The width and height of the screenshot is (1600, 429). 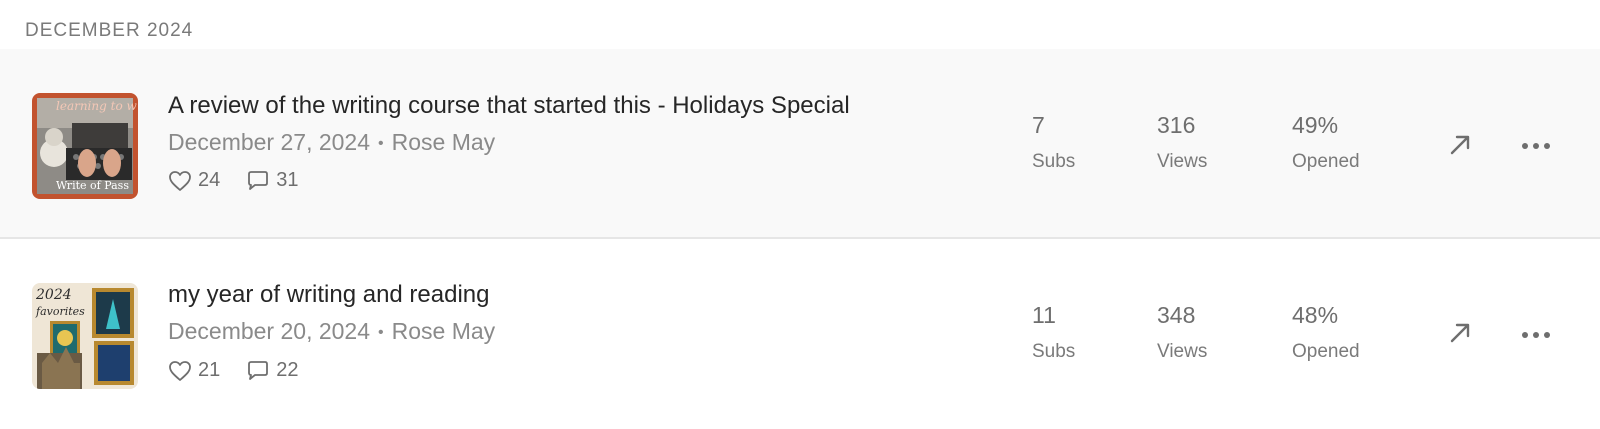 I want to click on post-date: December 27, 2024, so click(x=269, y=142).